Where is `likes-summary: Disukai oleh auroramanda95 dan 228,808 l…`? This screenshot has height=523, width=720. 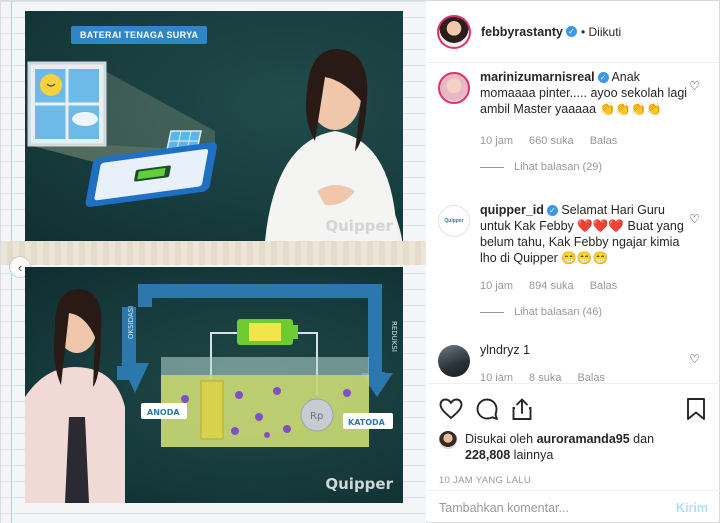 likes-summary: Disukai oleh auroramanda95 dan 228,808 l… is located at coordinates (572, 447).